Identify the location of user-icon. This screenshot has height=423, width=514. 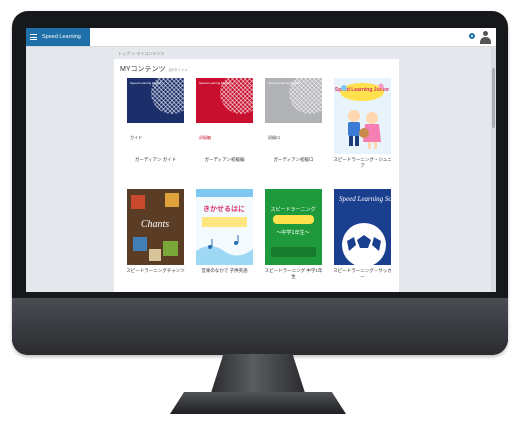
(485, 37).